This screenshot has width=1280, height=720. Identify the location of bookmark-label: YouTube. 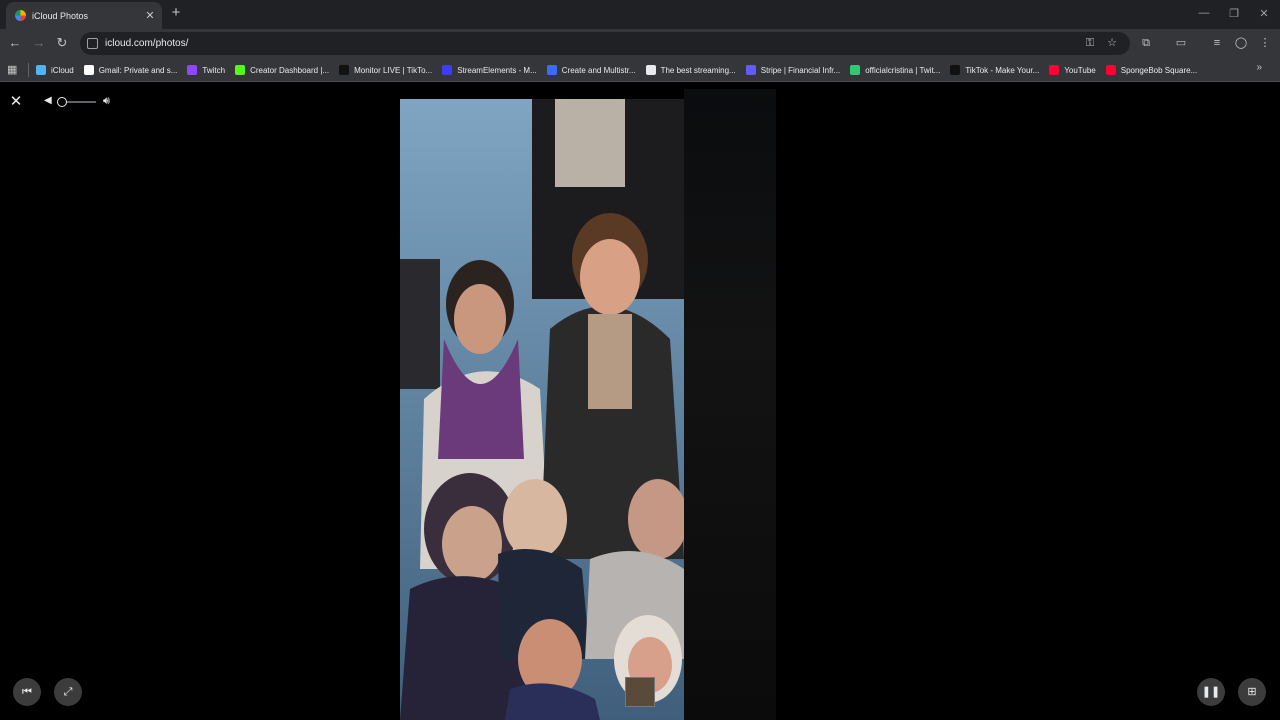
(1080, 70).